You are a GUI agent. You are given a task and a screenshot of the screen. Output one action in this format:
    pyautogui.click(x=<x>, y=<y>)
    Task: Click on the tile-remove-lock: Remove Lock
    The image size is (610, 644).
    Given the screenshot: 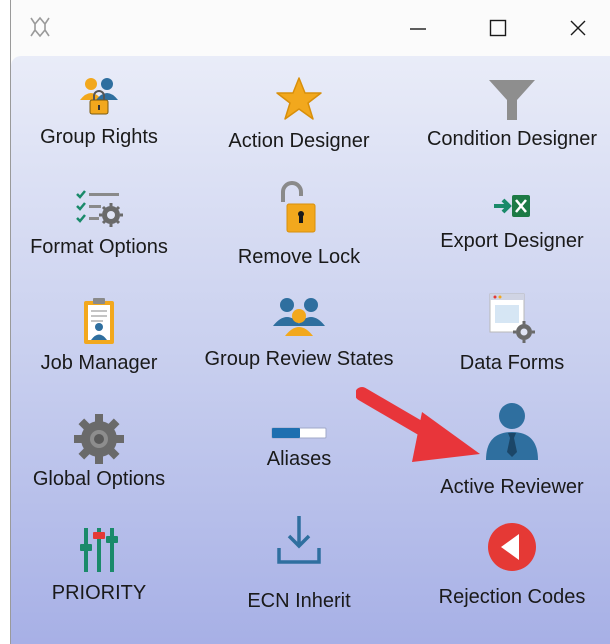 What is the action you would take?
    pyautogui.click(x=299, y=242)
    